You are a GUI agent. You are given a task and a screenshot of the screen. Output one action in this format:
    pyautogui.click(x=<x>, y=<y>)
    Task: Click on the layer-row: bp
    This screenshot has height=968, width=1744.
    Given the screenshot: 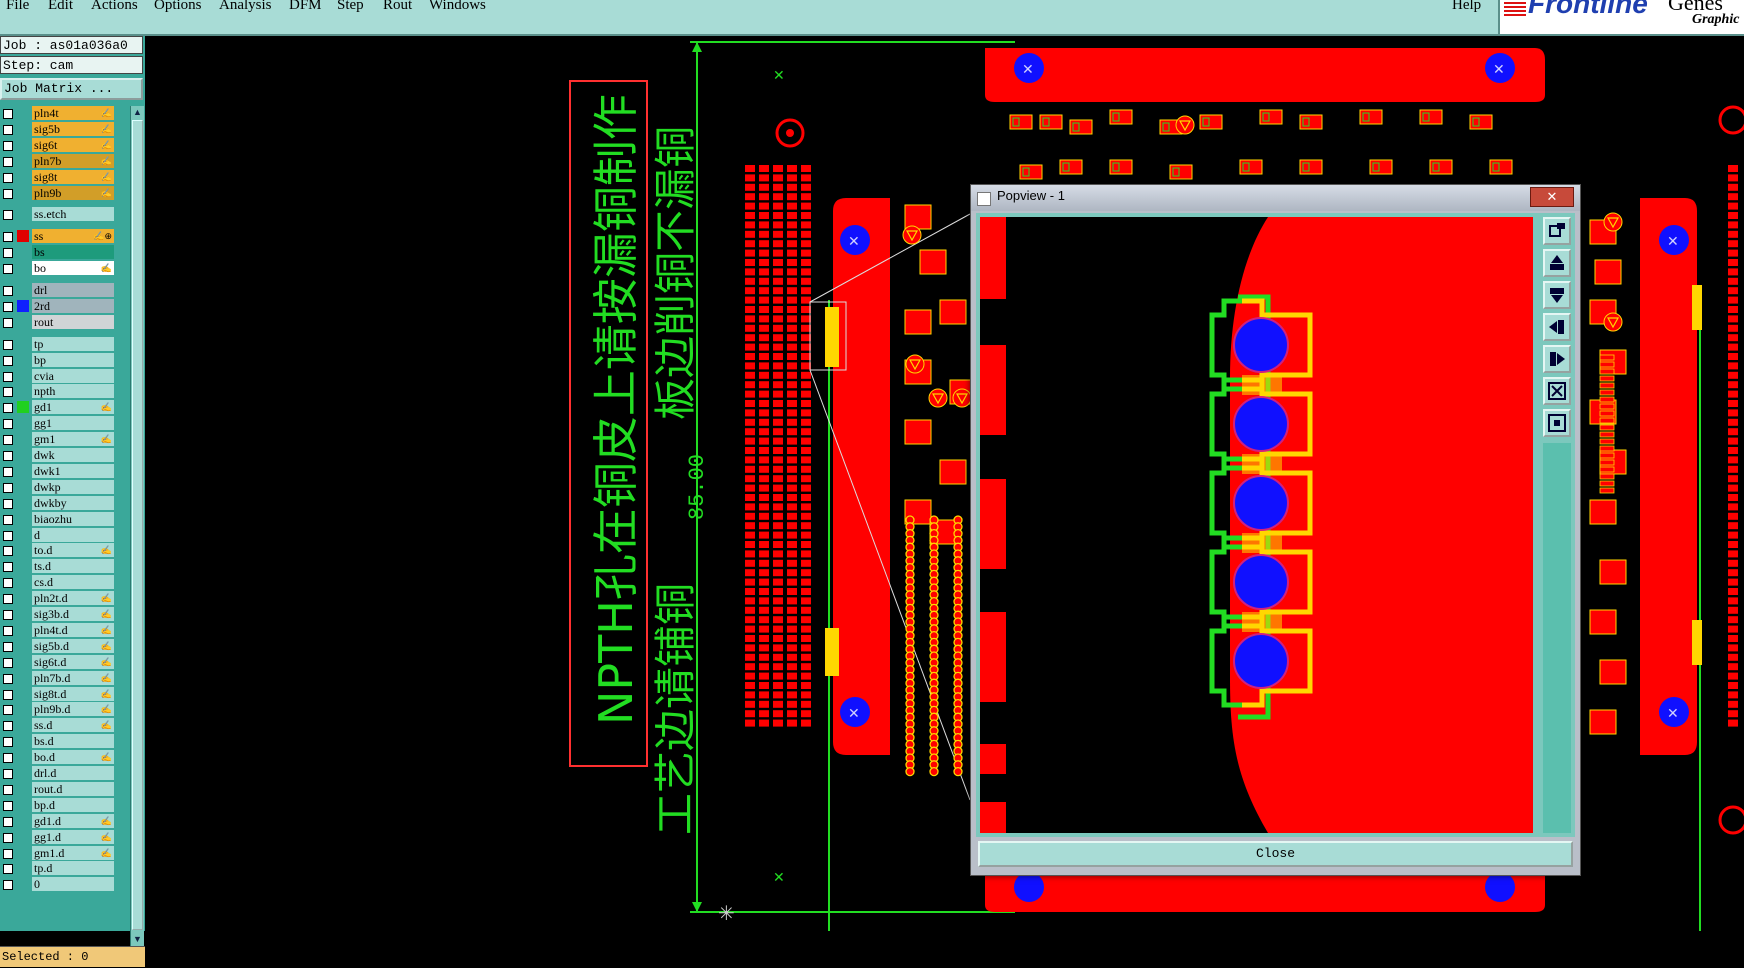 What is the action you would take?
    pyautogui.click(x=64, y=360)
    